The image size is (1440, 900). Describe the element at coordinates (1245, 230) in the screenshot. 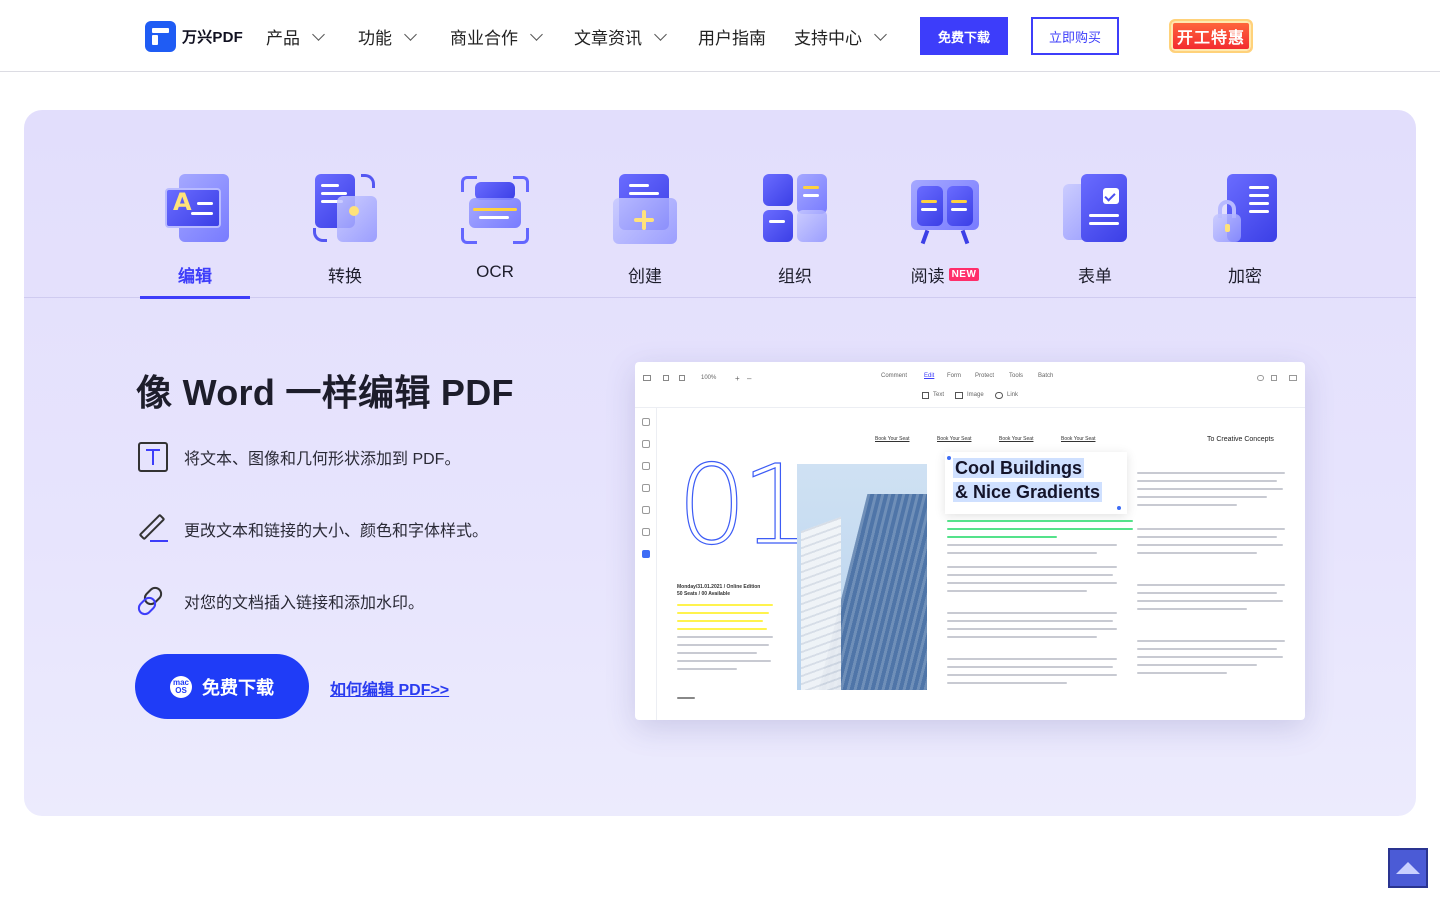

I see `tab-encrypt: 加密` at that location.